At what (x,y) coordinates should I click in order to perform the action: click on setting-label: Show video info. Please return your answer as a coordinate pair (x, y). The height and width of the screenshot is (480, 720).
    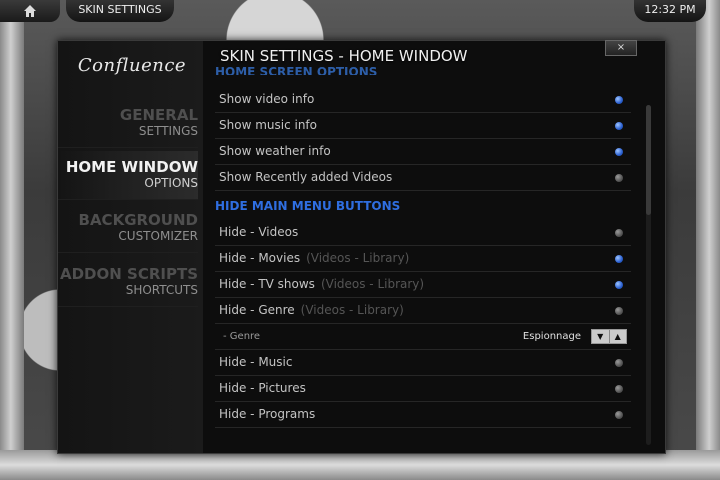
    Looking at the image, I should click on (267, 99).